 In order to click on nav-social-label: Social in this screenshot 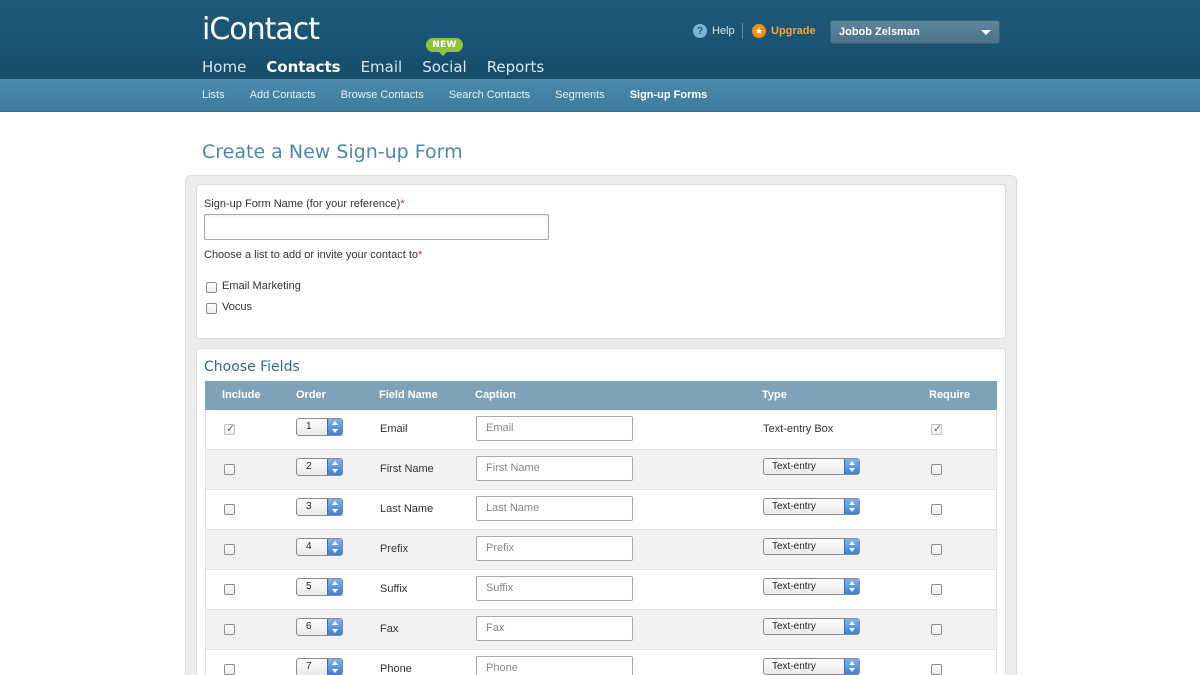, I will do `click(444, 67)`.